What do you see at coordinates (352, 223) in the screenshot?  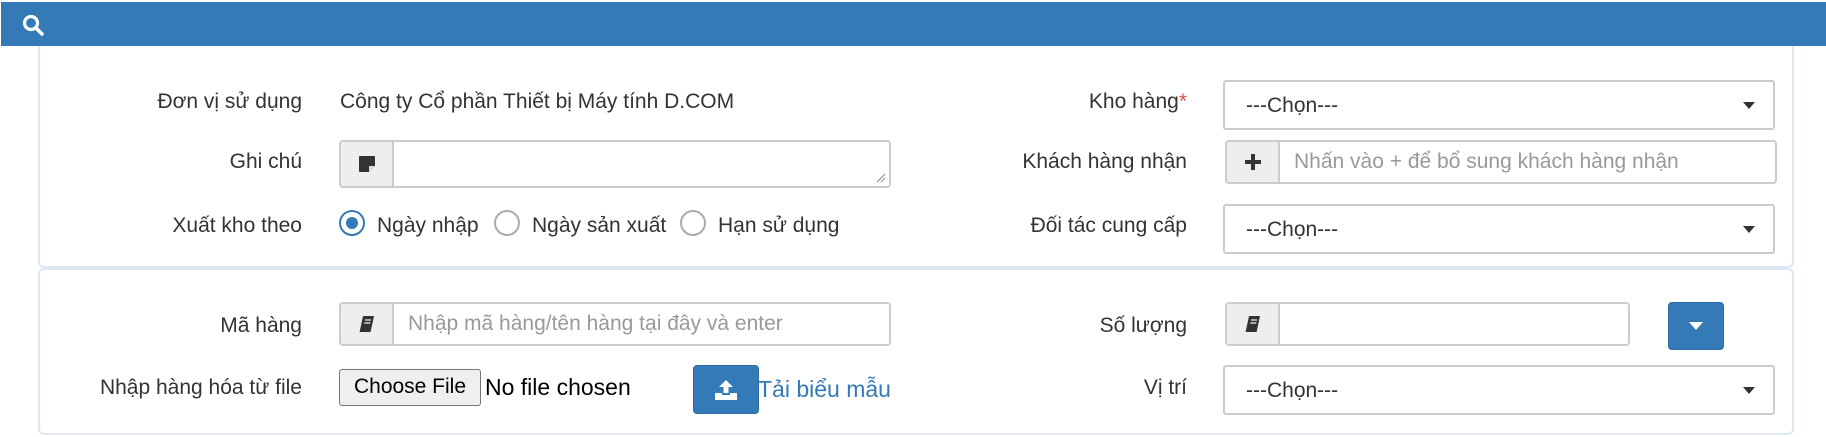 I see `radio-import-date` at bounding box center [352, 223].